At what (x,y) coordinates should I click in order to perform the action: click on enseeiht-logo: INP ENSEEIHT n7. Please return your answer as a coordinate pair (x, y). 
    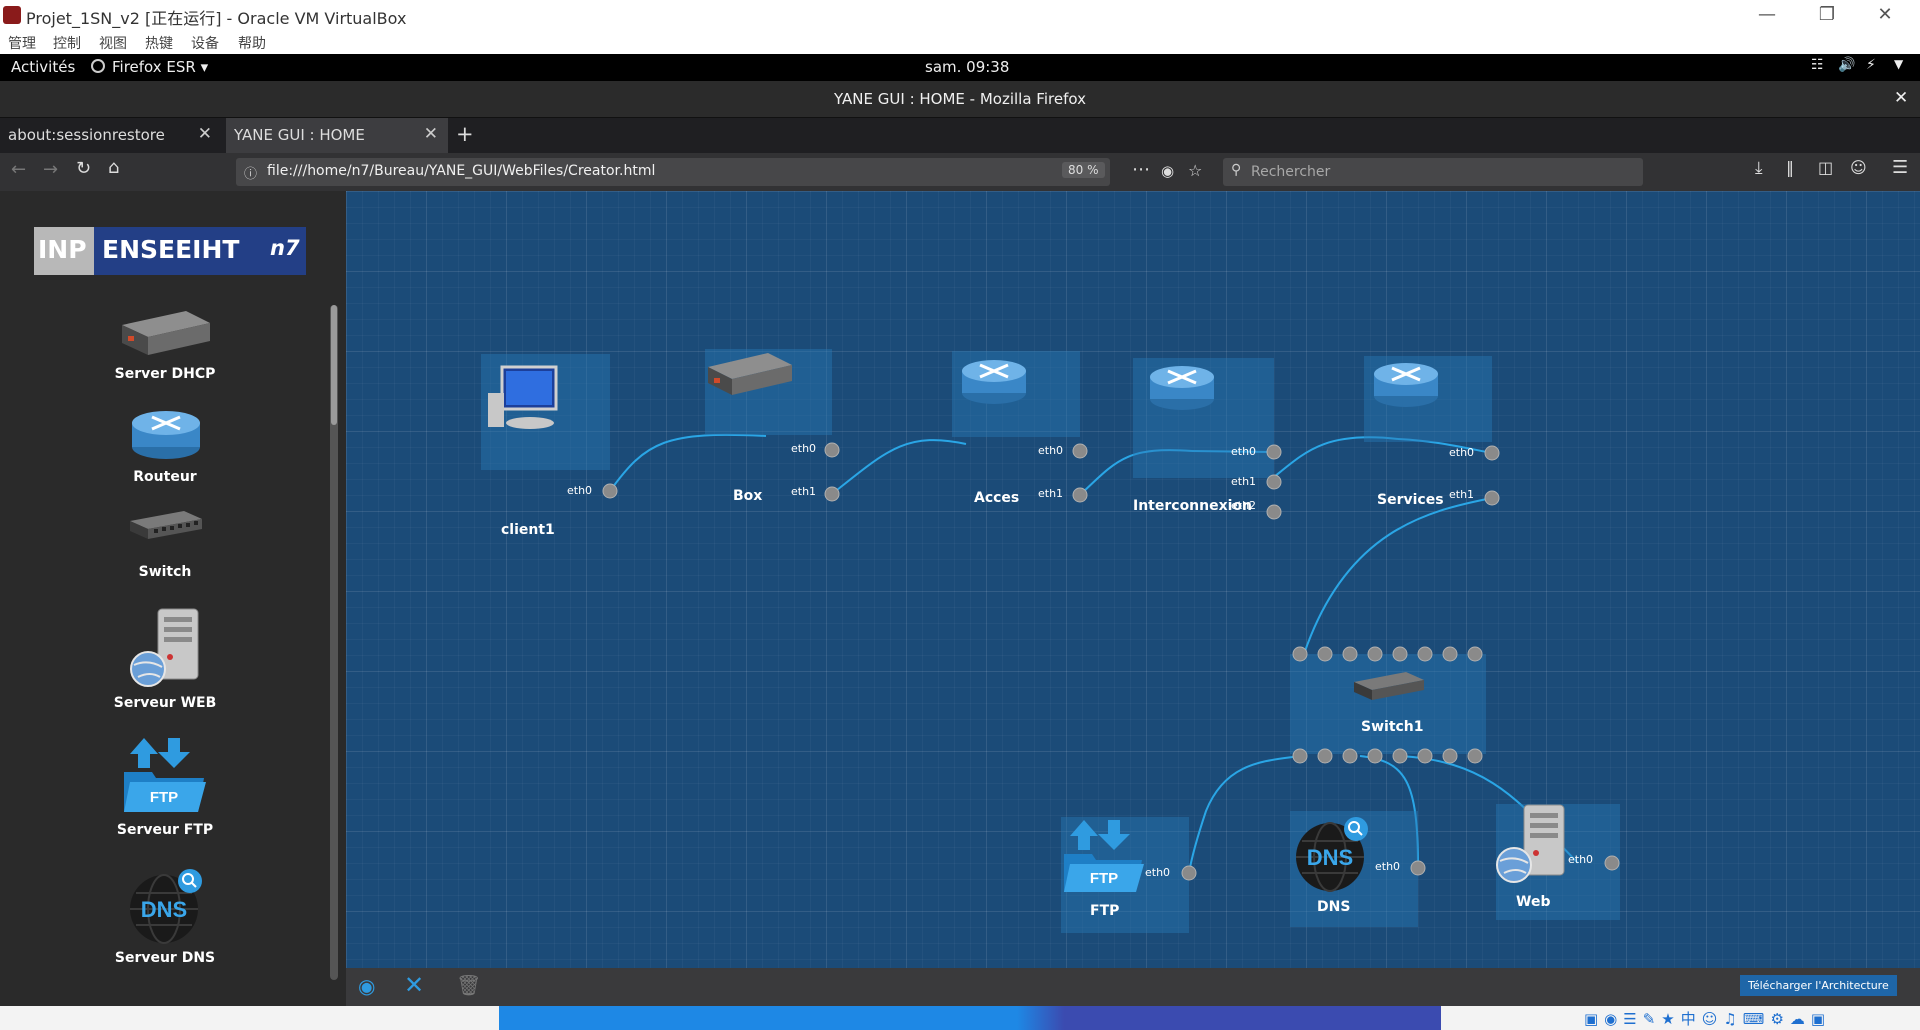
    Looking at the image, I should click on (170, 251).